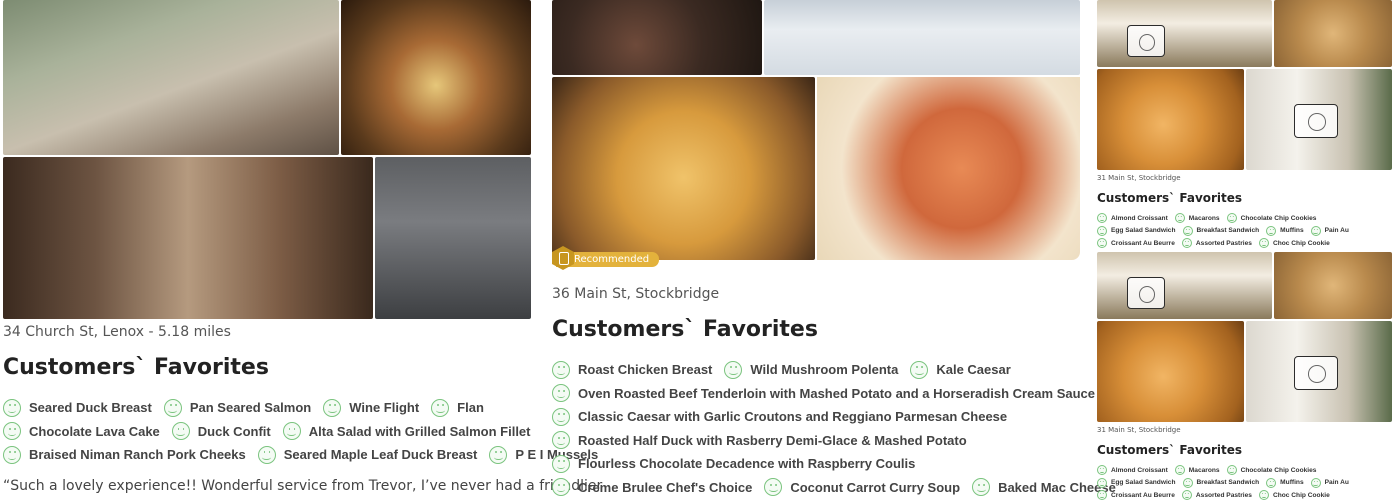 This screenshot has width=1400, height=500. I want to click on steak-dish-photo, so click(657, 37).